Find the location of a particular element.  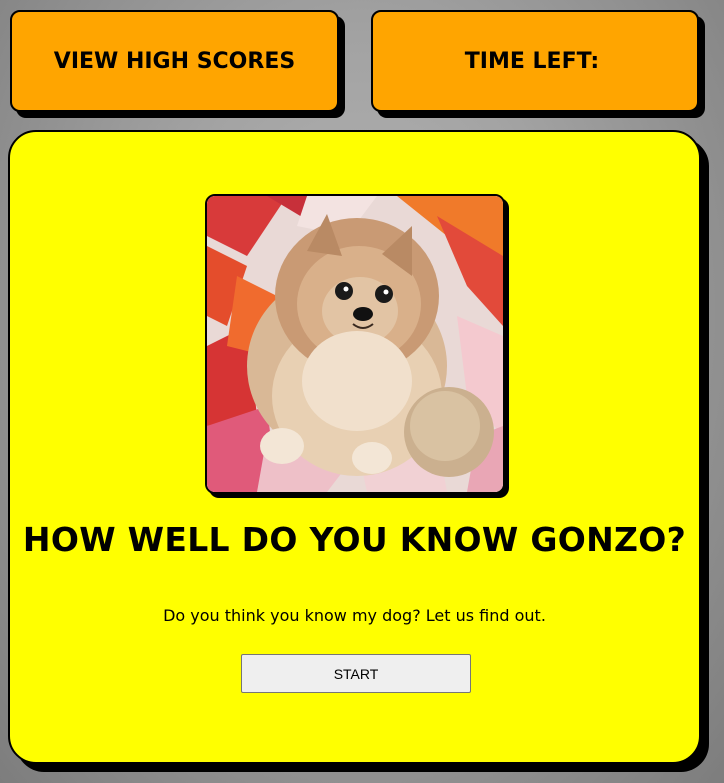

view-high-scores-button: VIEW HIGH SCORES is located at coordinates (174, 61).